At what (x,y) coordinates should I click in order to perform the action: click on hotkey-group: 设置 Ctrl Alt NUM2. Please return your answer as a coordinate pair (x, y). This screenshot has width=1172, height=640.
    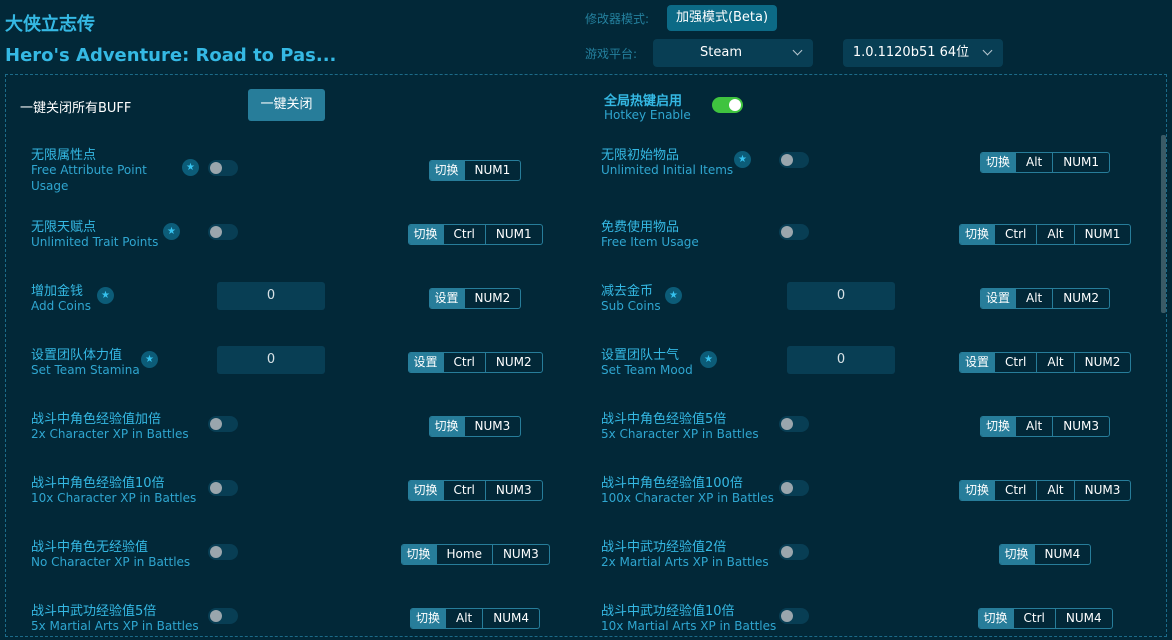
    Looking at the image, I should click on (1045, 362).